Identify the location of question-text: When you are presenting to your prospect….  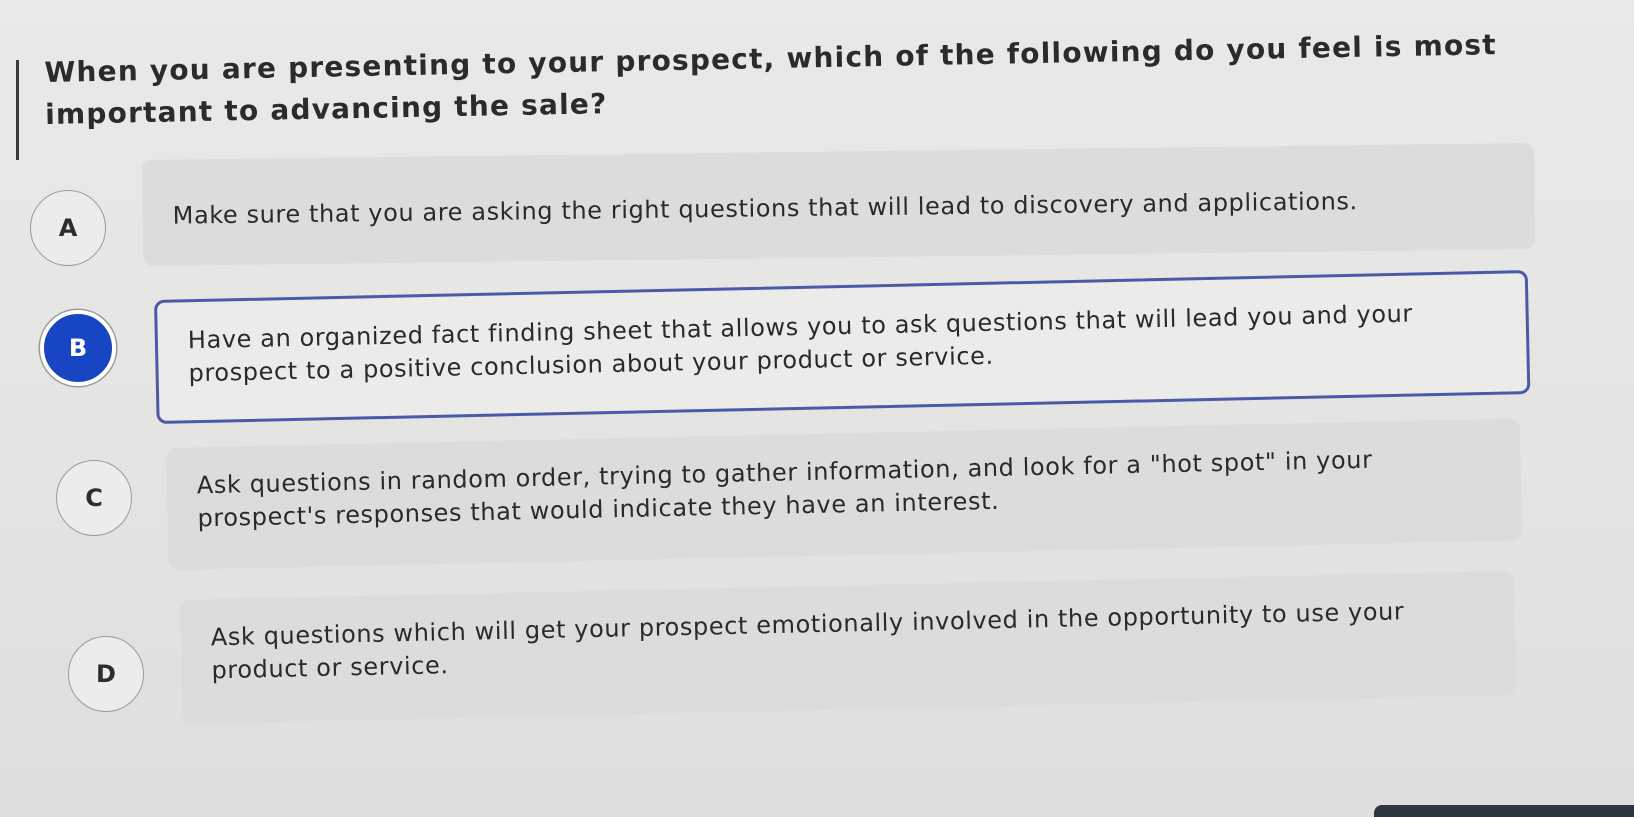
(771, 79).